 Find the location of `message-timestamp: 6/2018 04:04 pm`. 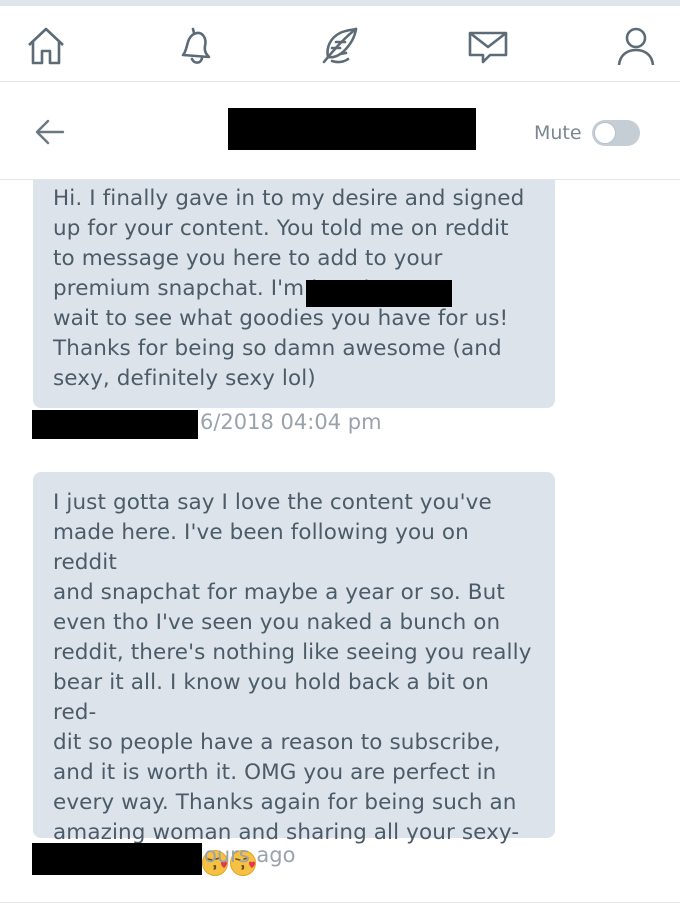

message-timestamp: 6/2018 04:04 pm is located at coordinates (291, 422).